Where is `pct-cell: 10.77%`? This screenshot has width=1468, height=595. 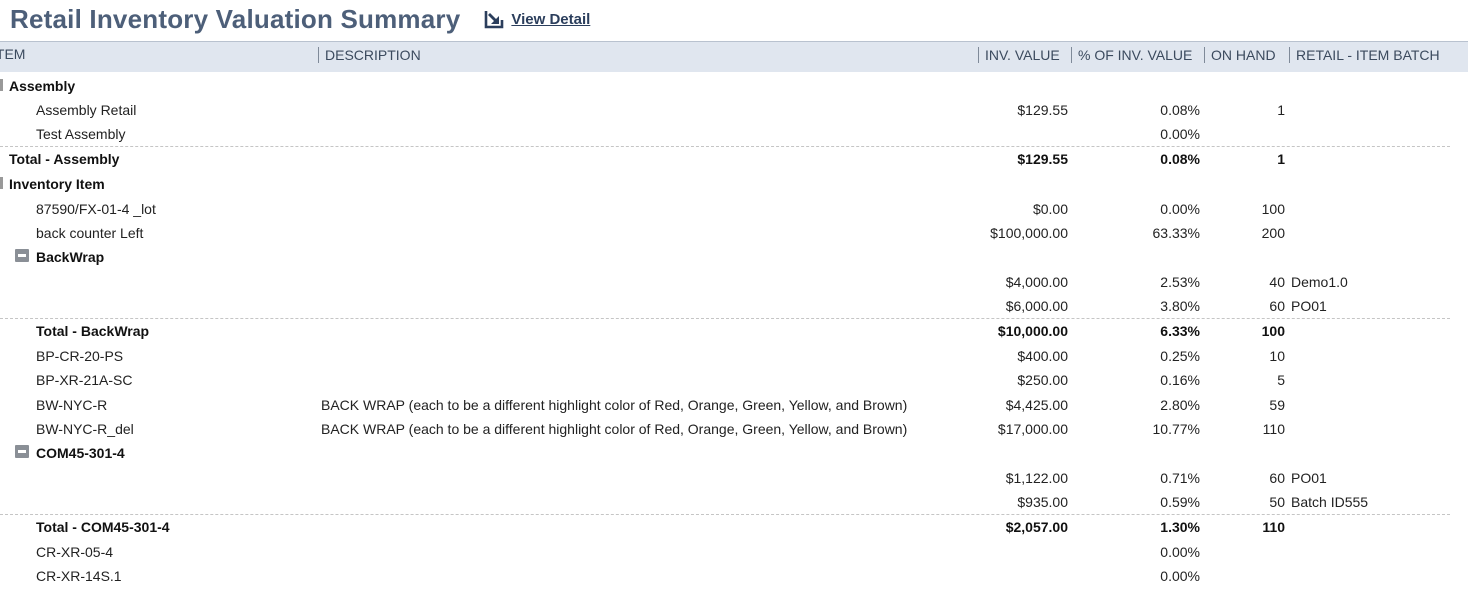
pct-cell: 10.77% is located at coordinates (1176, 429).